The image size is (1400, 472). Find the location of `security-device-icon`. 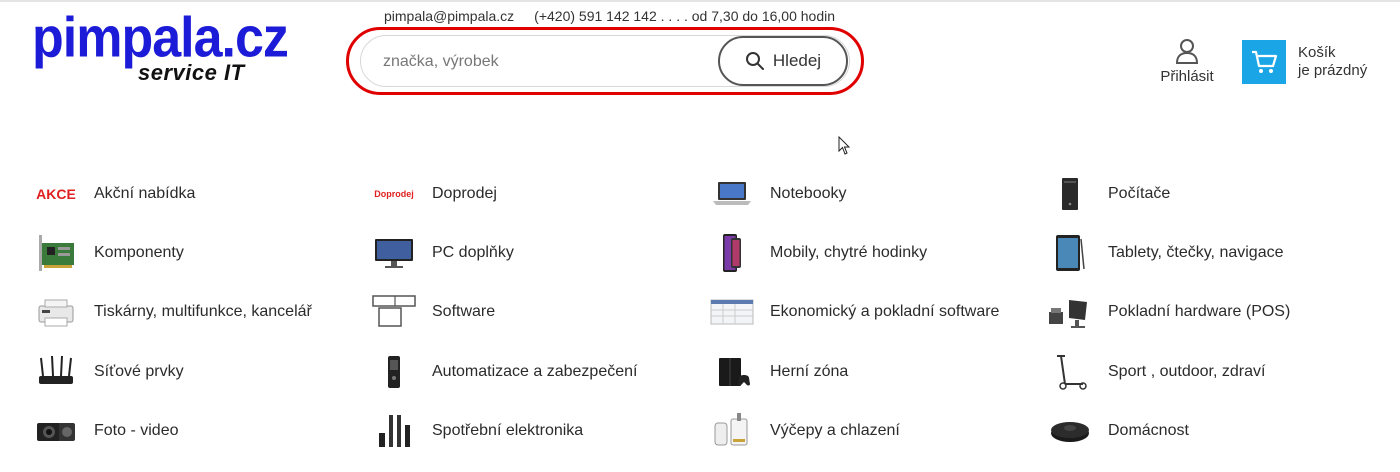

security-device-icon is located at coordinates (394, 372).